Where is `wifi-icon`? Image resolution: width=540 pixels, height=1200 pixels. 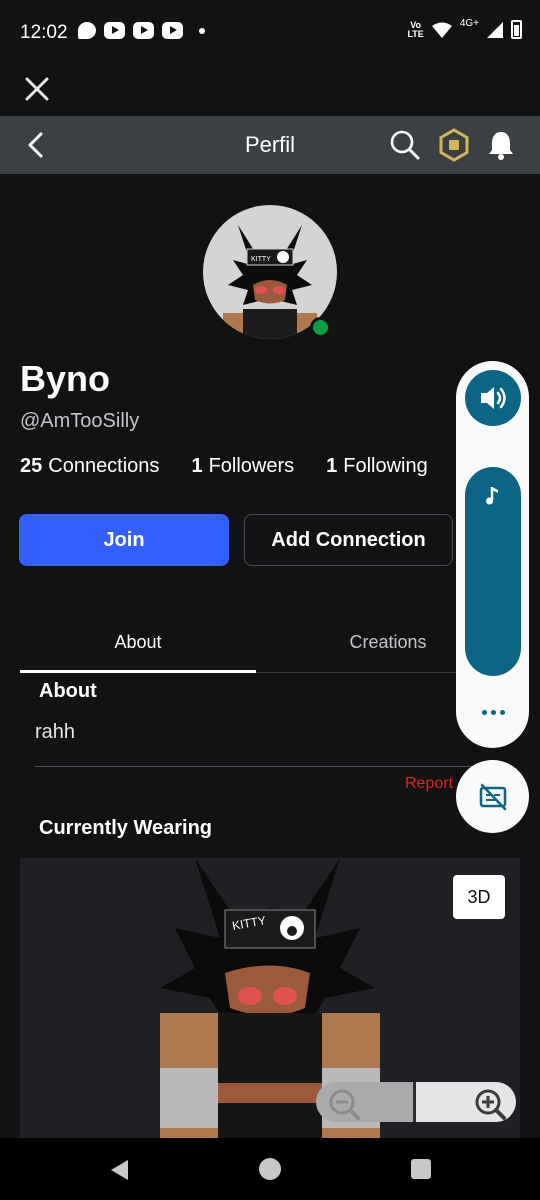 wifi-icon is located at coordinates (441, 30).